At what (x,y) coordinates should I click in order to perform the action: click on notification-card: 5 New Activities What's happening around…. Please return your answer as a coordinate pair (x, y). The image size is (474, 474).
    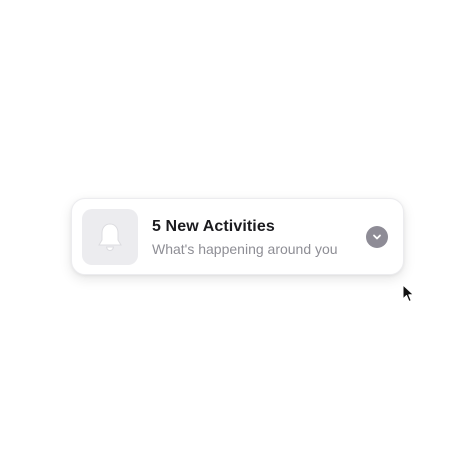
    Looking at the image, I should click on (237, 236).